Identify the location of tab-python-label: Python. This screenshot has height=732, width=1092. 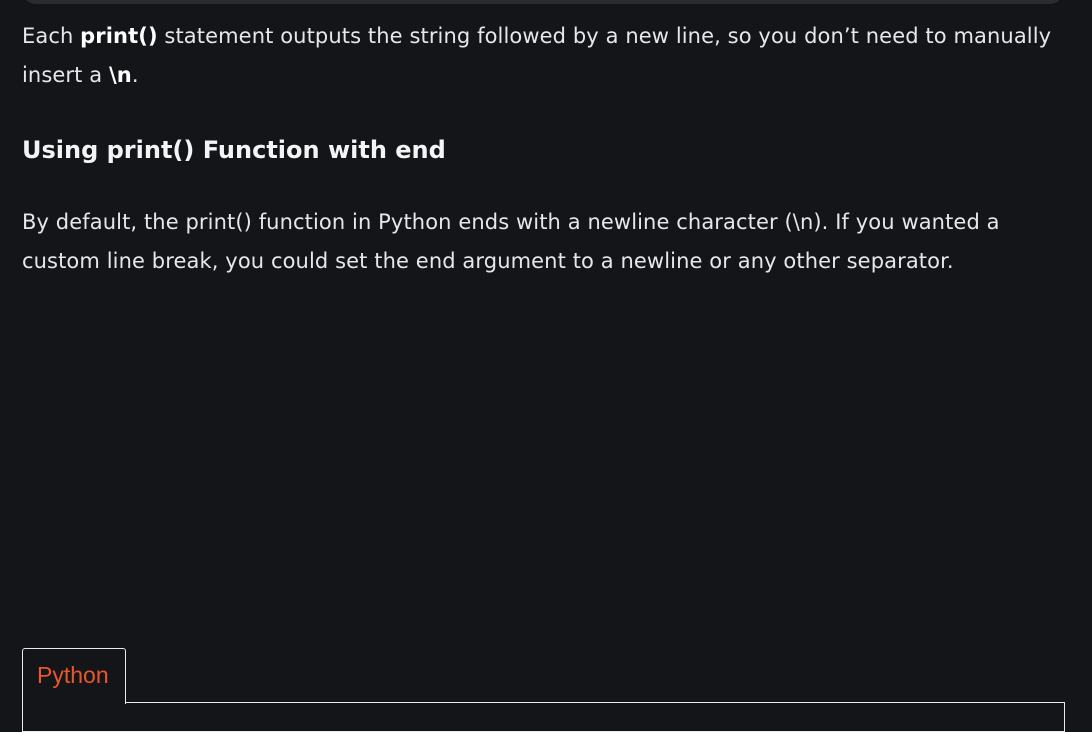
(73, 675).